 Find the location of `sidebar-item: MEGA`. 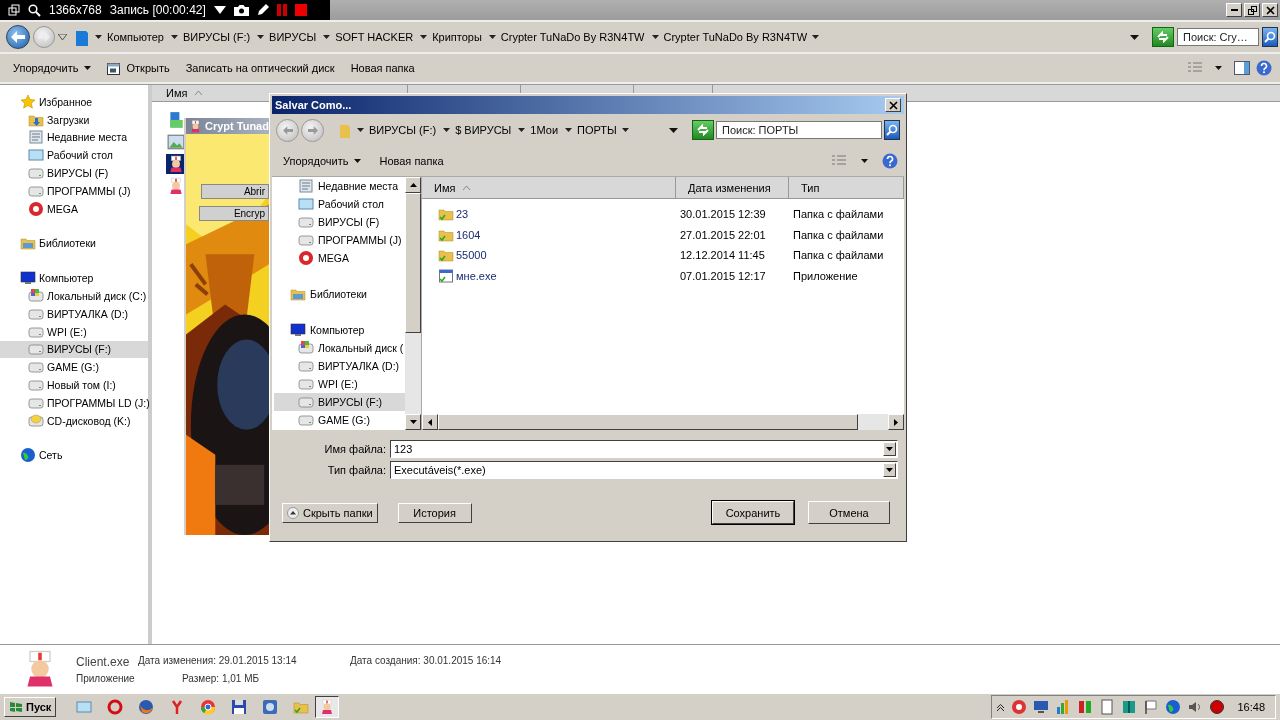

sidebar-item: MEGA is located at coordinates (74, 208).